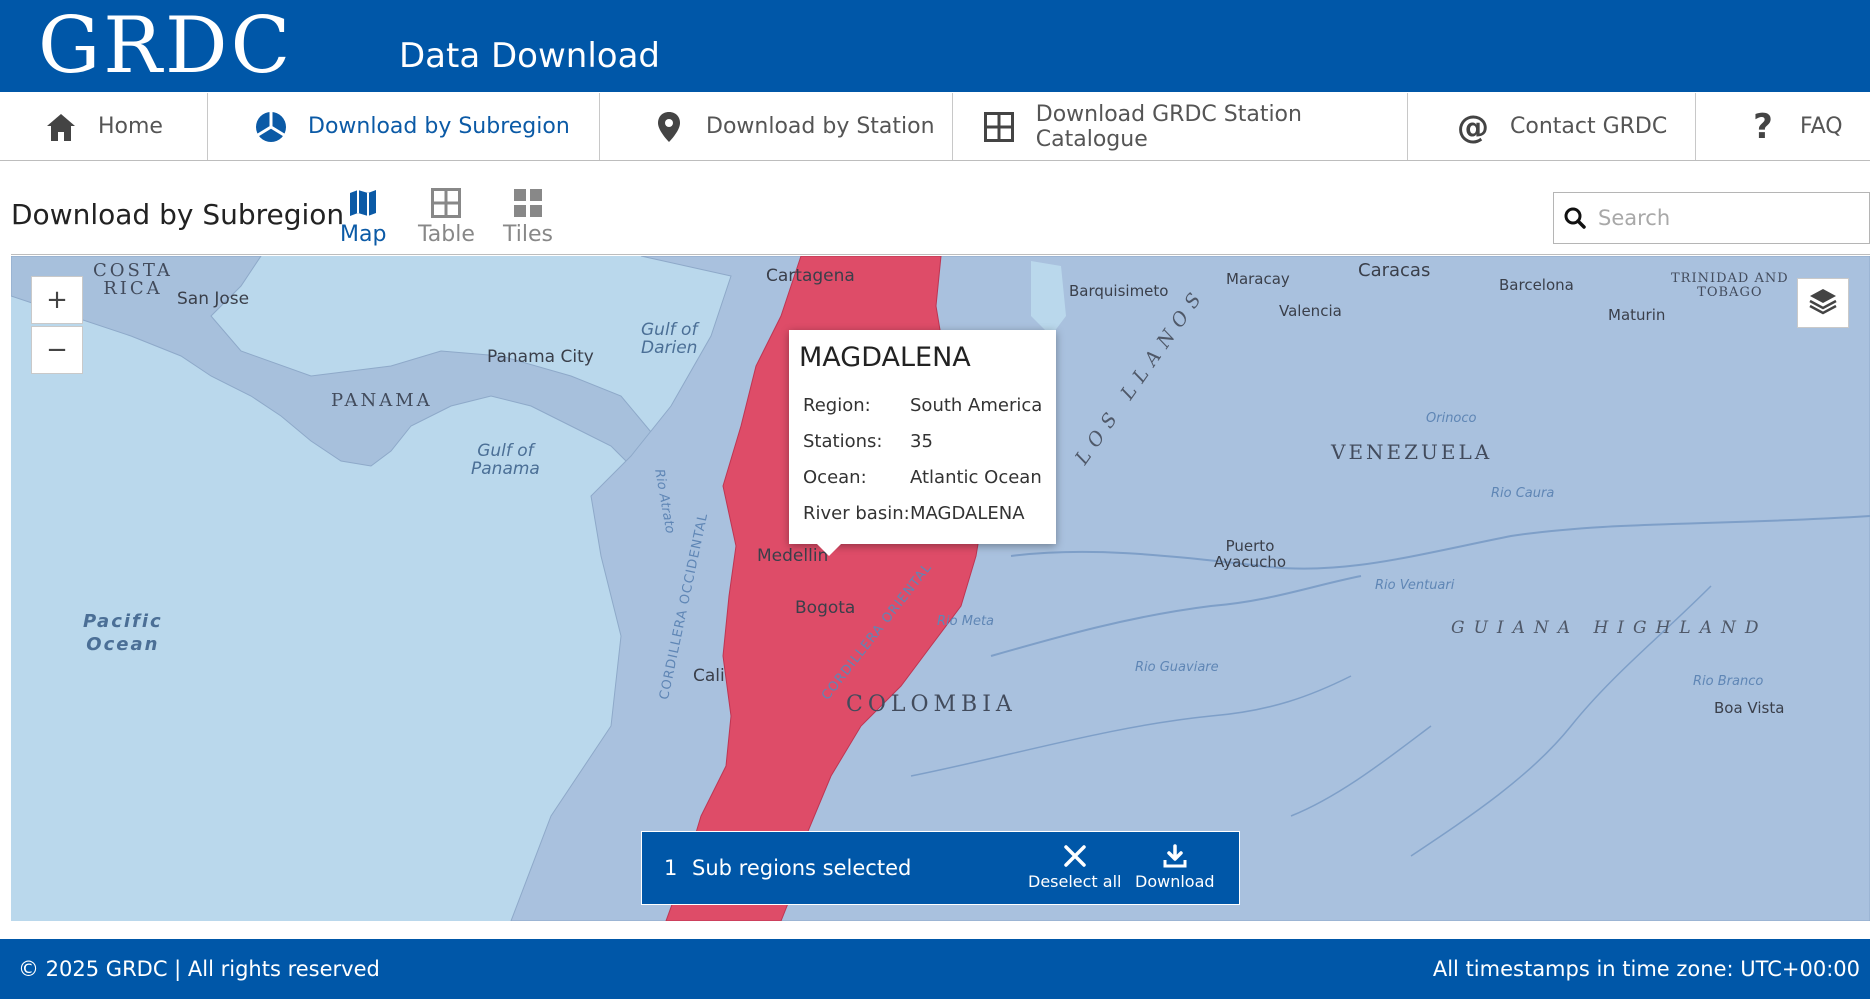  What do you see at coordinates (1250, 554) in the screenshot?
I see `map-label-puerto-ayacucho: Puerto Ayacucho` at bounding box center [1250, 554].